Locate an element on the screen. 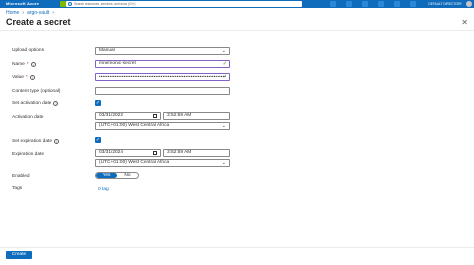  upload-options-label-text: Upload options is located at coordinates (28, 50).